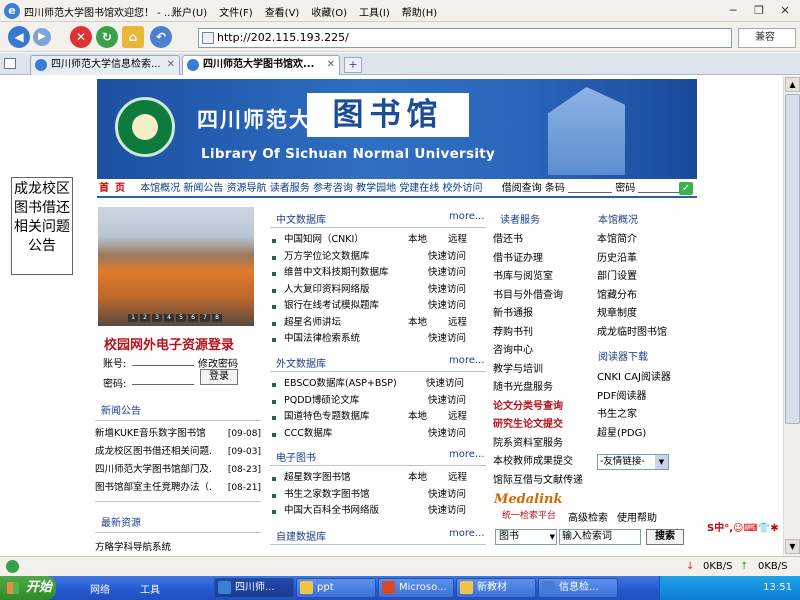 This screenshot has height=600, width=800. Describe the element at coordinates (767, 38) in the screenshot. I see `compat-mode-button: 兼容` at that location.